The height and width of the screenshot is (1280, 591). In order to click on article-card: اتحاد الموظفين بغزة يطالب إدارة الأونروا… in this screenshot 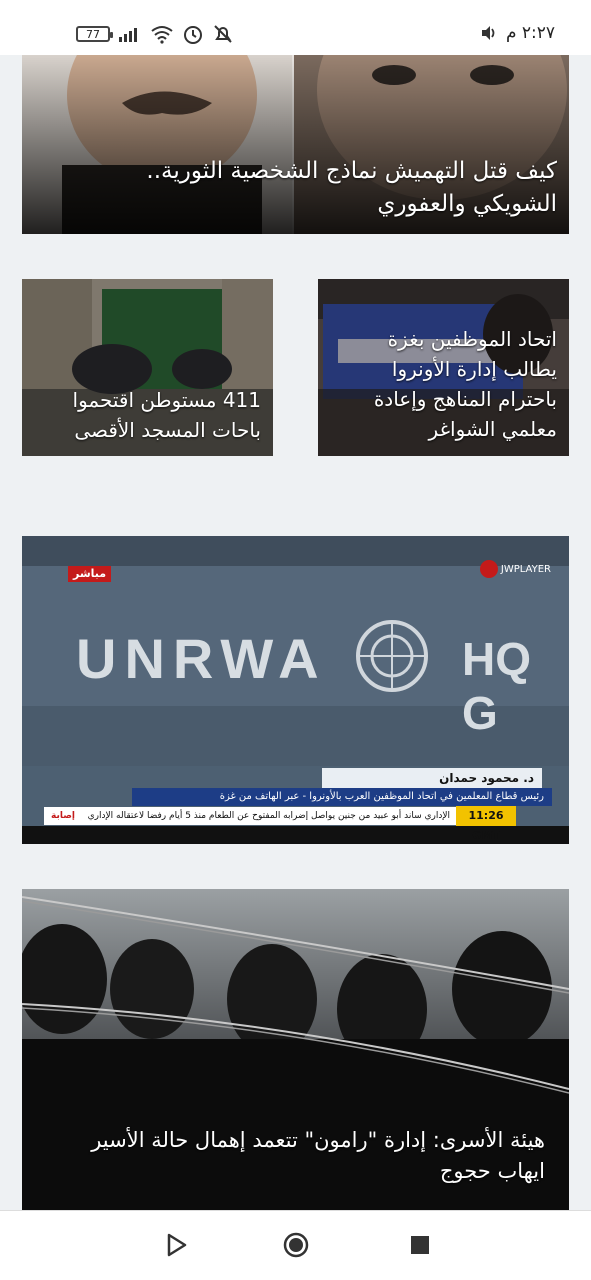, I will do `click(443, 367)`.